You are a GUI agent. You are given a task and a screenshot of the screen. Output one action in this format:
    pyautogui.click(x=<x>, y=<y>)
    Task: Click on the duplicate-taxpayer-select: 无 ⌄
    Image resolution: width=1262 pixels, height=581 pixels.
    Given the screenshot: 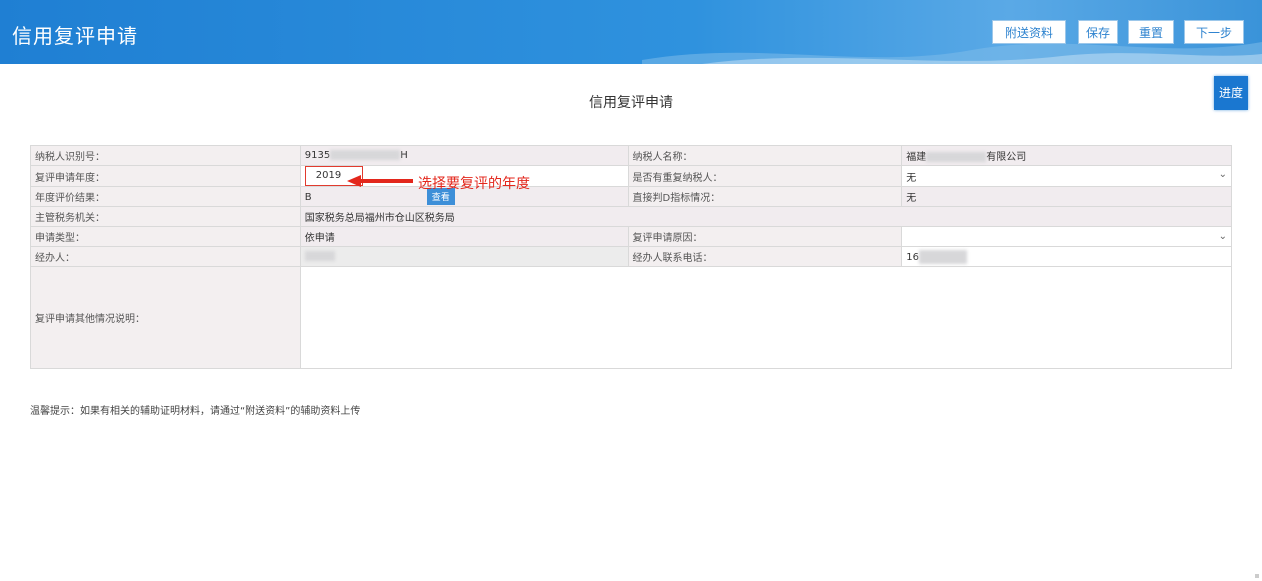 What is the action you would take?
    pyautogui.click(x=1066, y=176)
    